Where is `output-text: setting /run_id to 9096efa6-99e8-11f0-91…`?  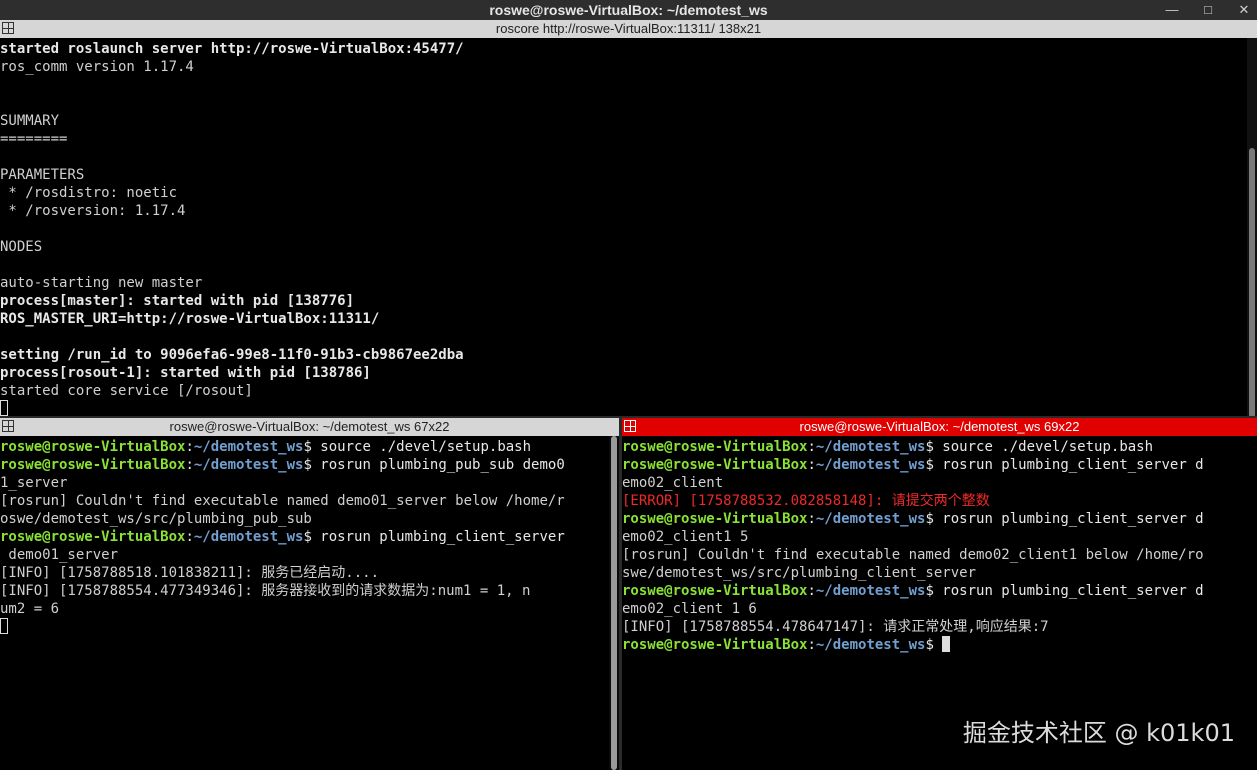 output-text: setting /run_id to 9096efa6-99e8-11f0-91… is located at coordinates (232, 355).